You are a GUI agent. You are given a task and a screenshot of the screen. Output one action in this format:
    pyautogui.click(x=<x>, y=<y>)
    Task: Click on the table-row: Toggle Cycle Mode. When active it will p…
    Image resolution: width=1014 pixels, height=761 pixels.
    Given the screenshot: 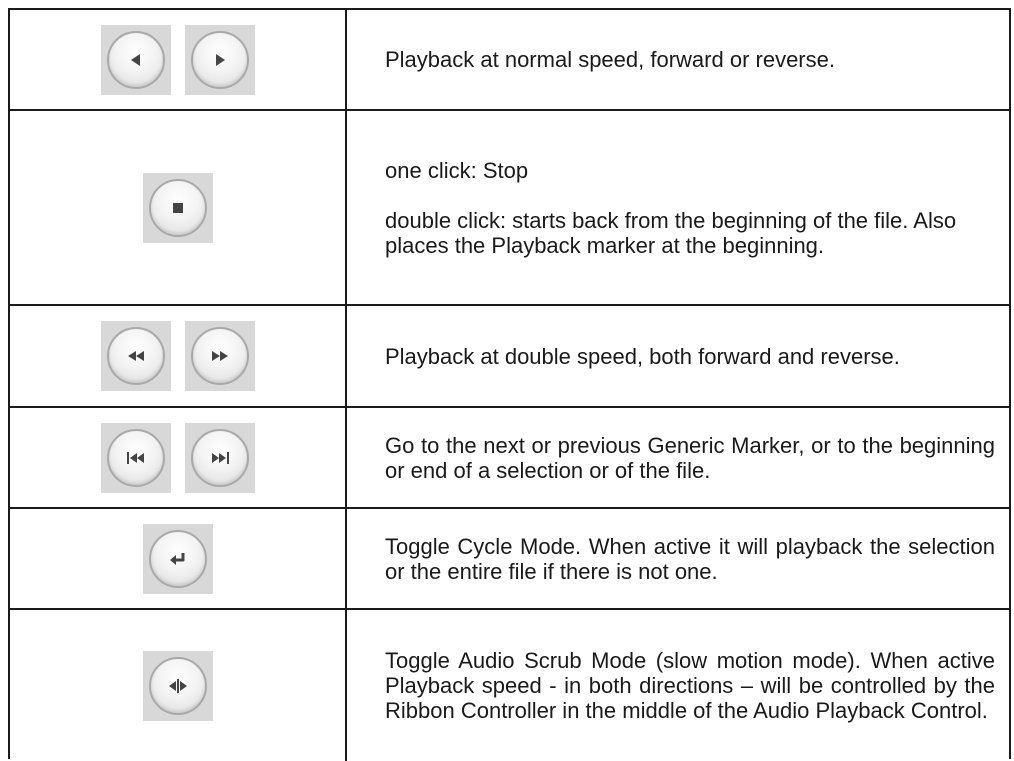 What is the action you would take?
    pyautogui.click(x=509, y=559)
    